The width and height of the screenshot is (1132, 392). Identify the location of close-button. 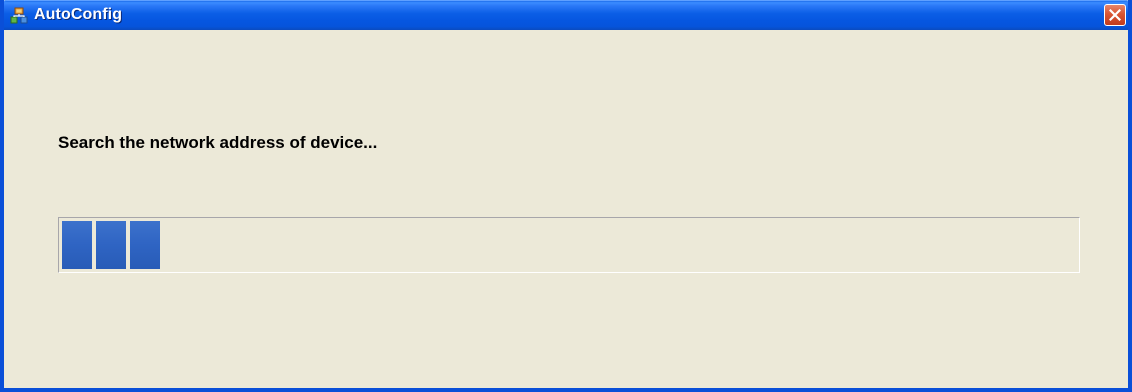
(1115, 15).